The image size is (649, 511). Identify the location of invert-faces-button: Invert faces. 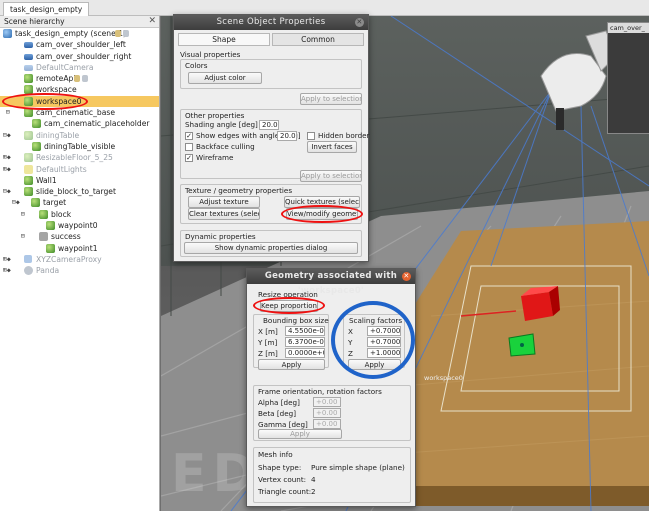
(332, 147).